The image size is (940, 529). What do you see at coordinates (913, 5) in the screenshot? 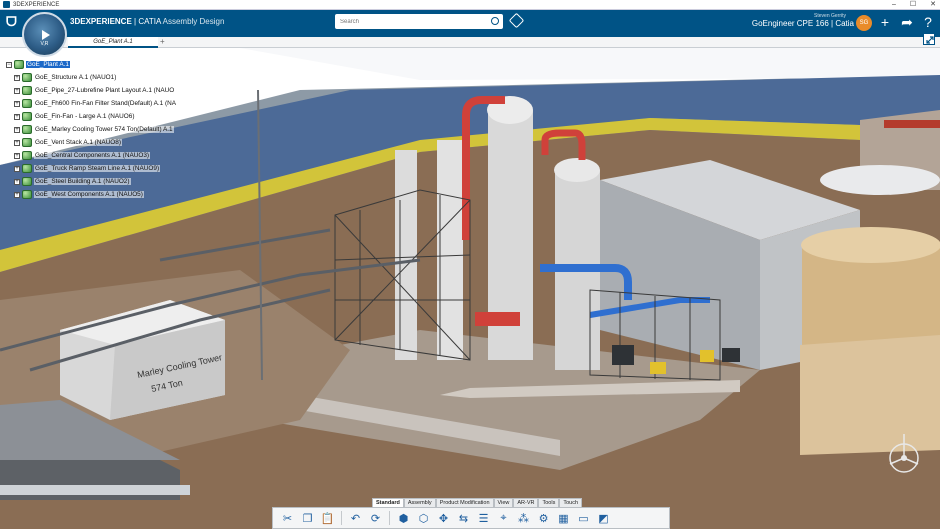
I see `maximize-button: ☐` at bounding box center [913, 5].